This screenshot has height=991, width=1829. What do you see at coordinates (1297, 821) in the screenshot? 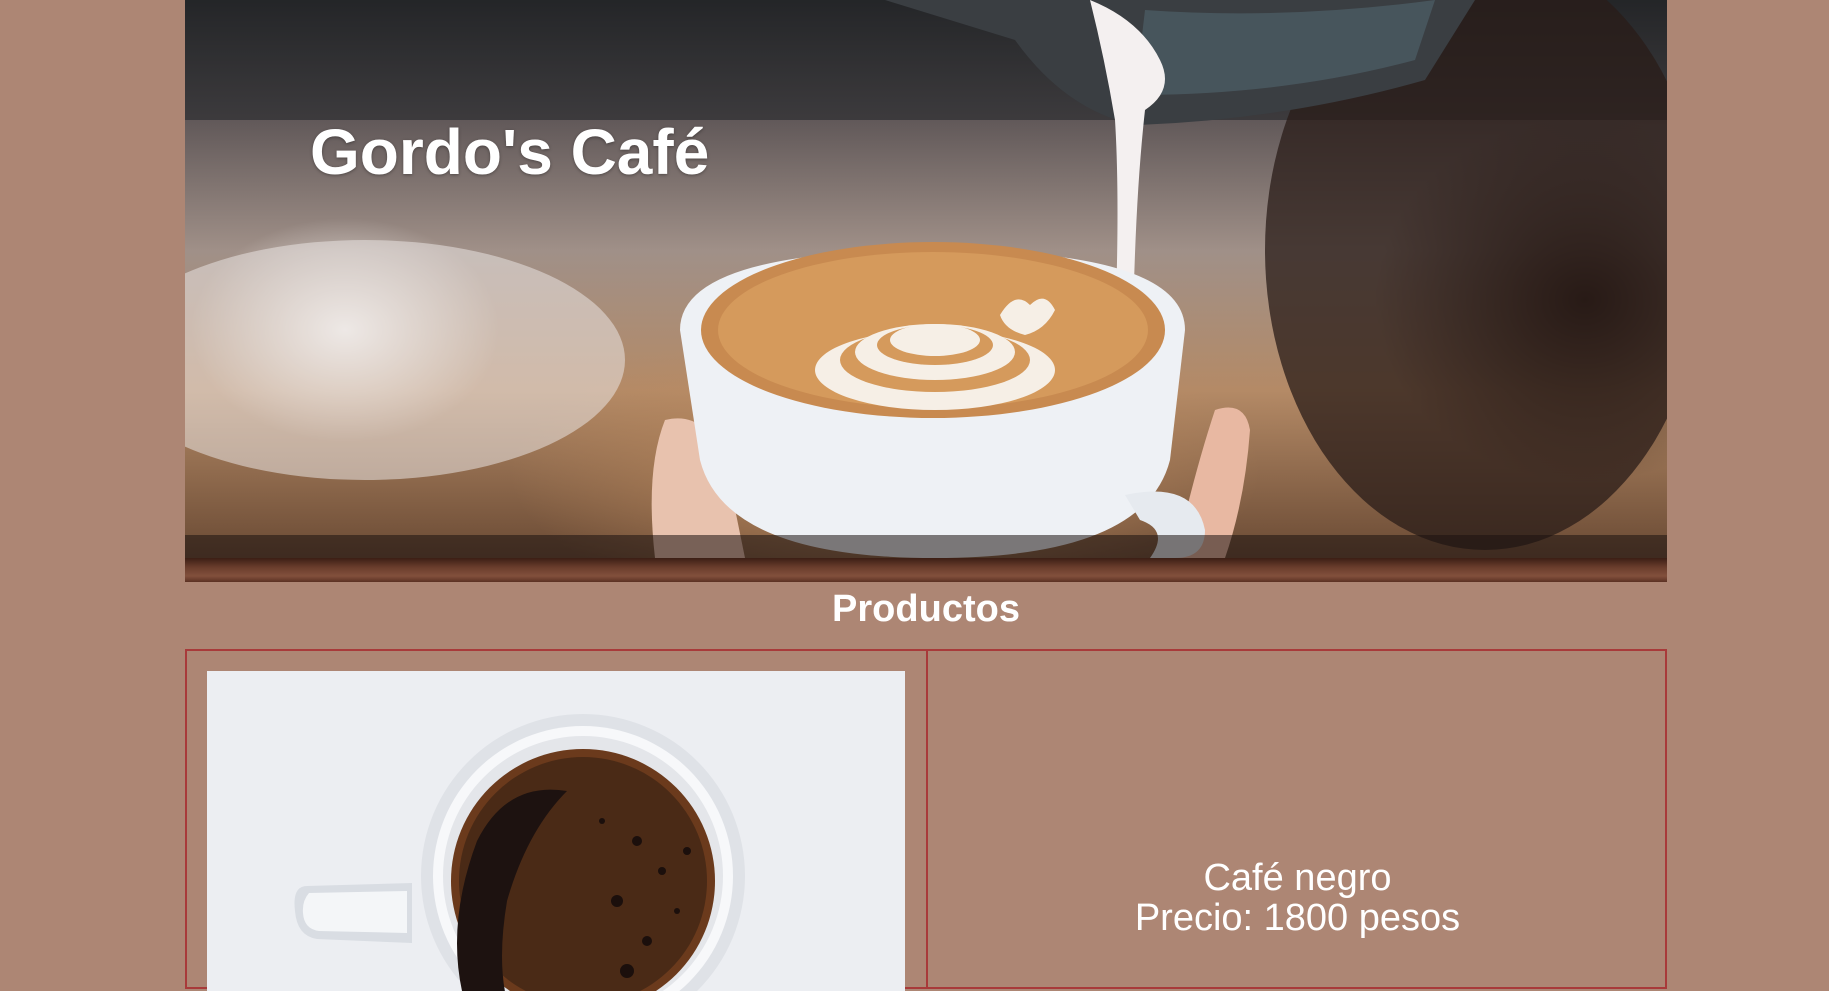
I see `product-info: Café negro Precio: 1800 pesos` at bounding box center [1297, 821].